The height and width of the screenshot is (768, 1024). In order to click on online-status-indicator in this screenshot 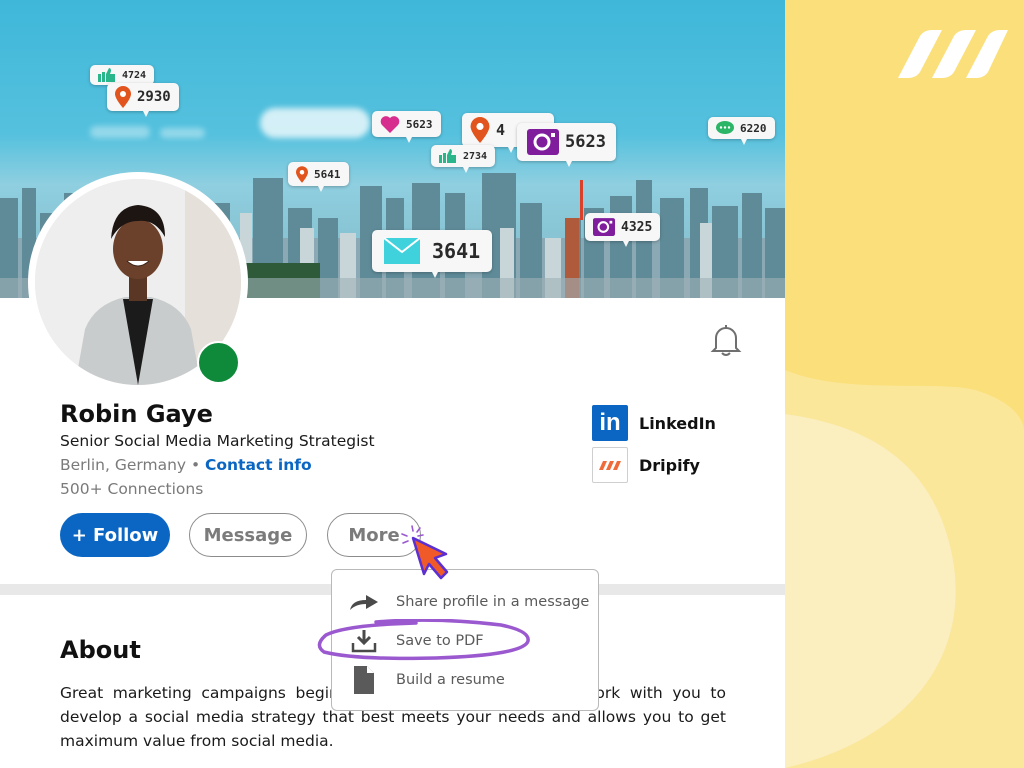, I will do `click(218, 362)`.